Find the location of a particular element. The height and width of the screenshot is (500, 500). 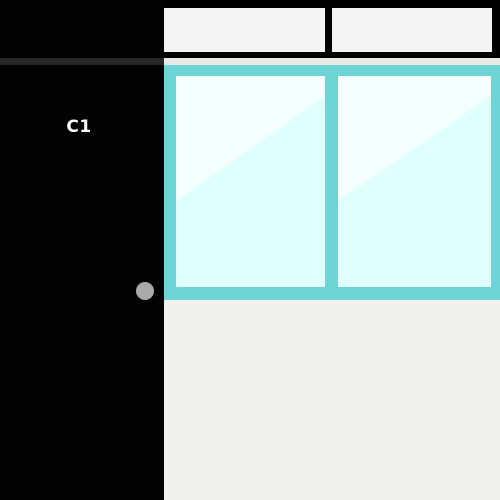

wall-divider is located at coordinates (332, 61).